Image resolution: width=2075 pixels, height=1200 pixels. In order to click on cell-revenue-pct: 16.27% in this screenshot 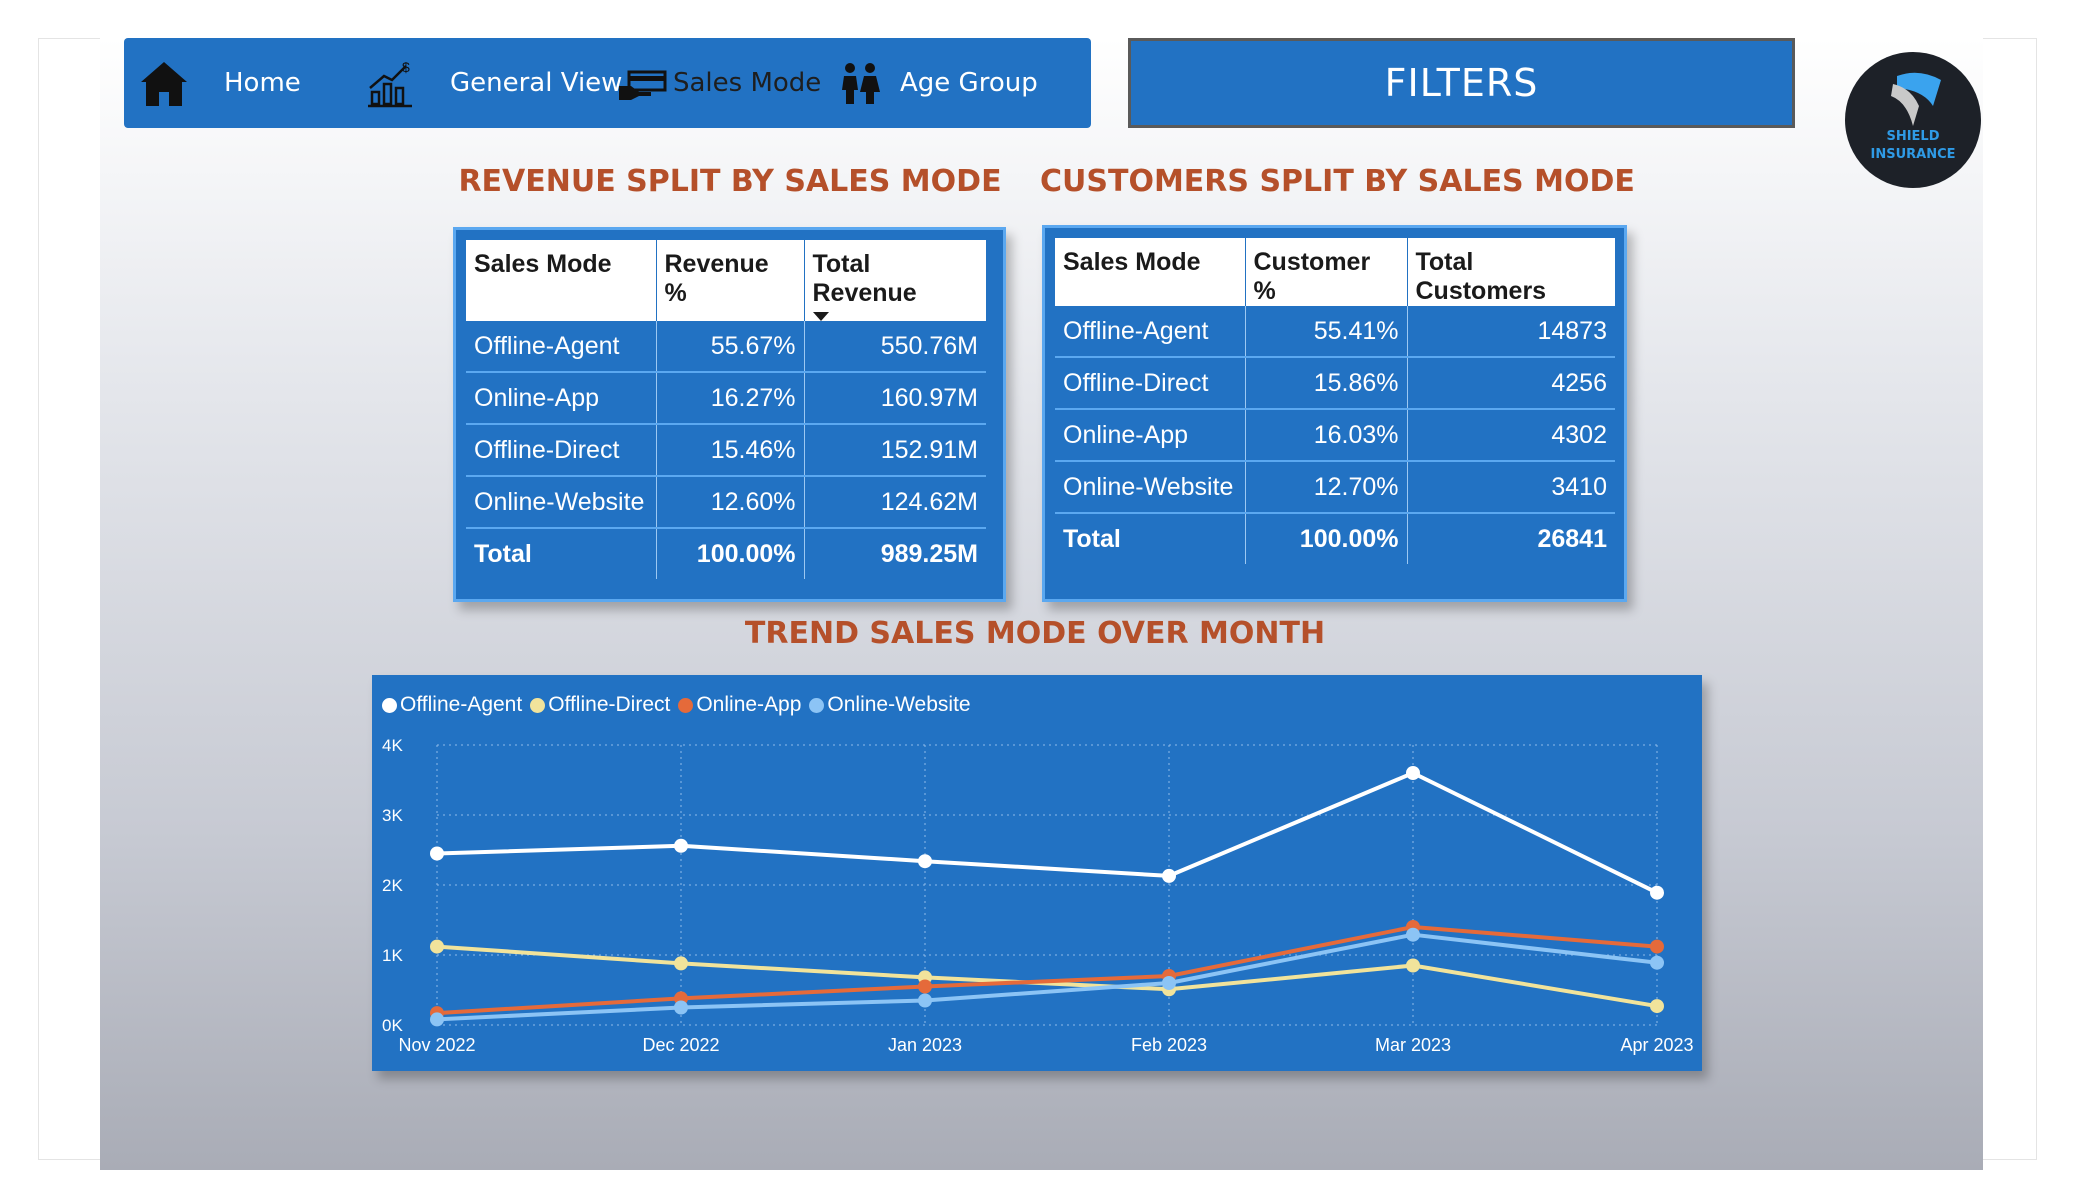, I will do `click(730, 398)`.